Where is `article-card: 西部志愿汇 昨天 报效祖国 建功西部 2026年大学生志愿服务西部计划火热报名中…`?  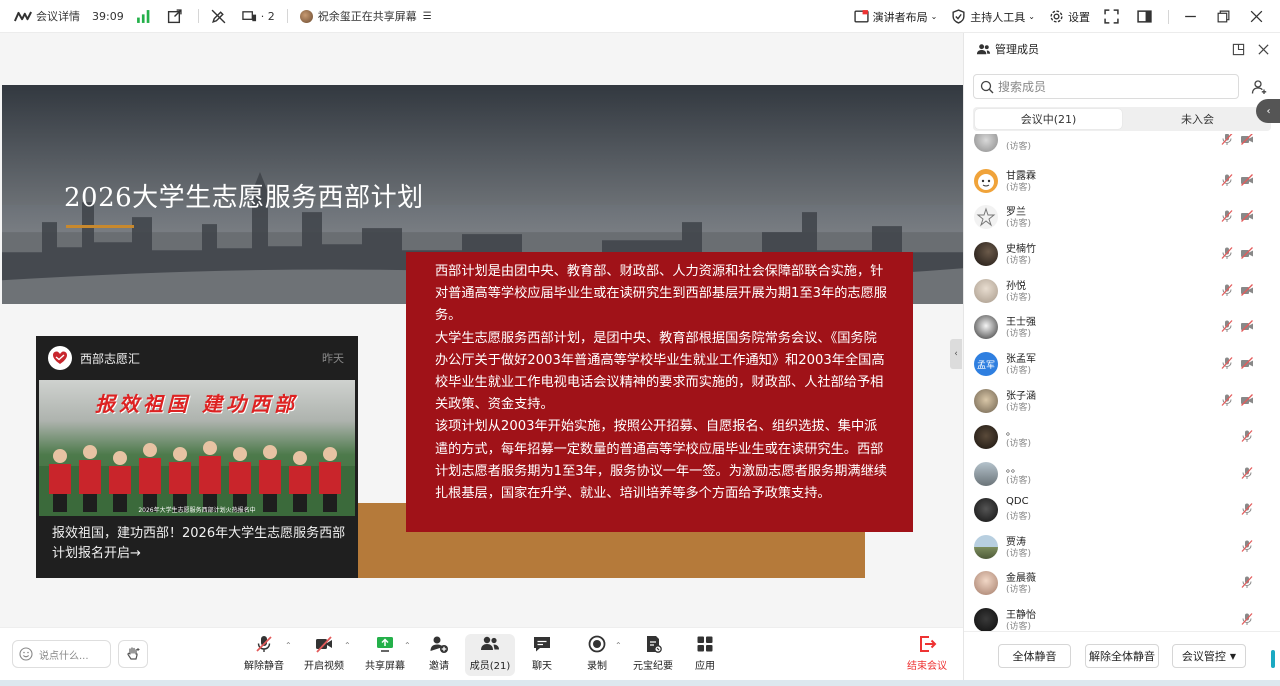 article-card: 西部志愿汇 昨天 报效祖国 建功西部 2026年大学生志愿服务西部计划火热报名中… is located at coordinates (197, 457).